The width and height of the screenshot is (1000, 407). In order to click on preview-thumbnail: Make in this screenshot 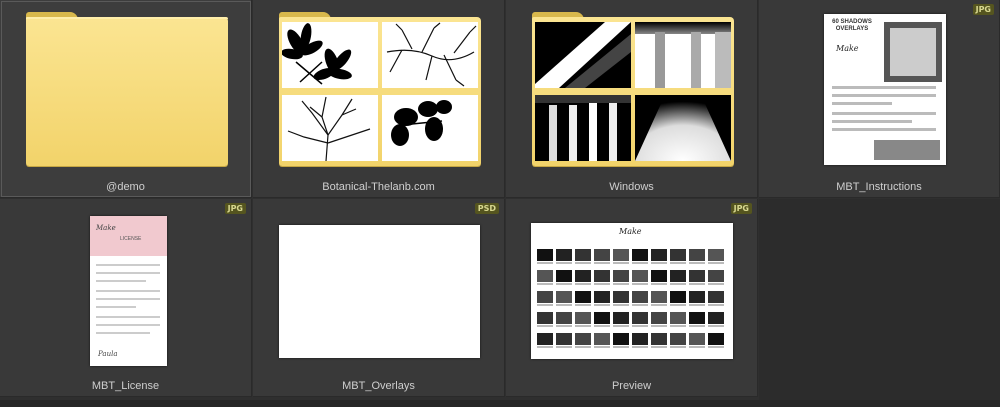, I will do `click(632, 291)`.